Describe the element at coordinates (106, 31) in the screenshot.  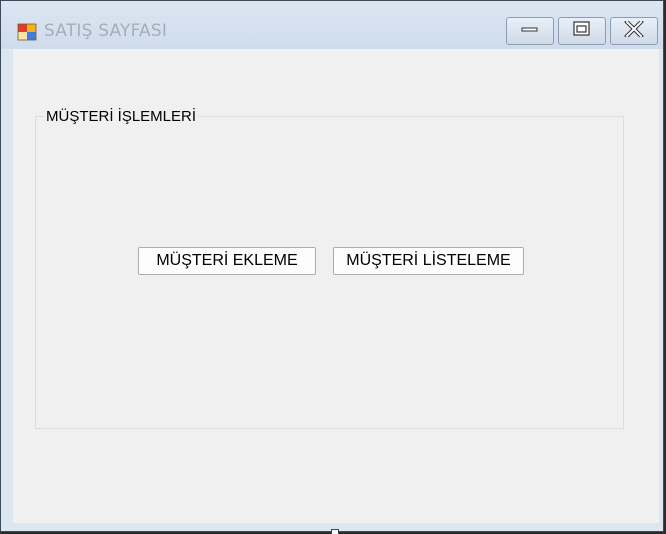
I see `window-title: SATIŞ SAYFASI` at that location.